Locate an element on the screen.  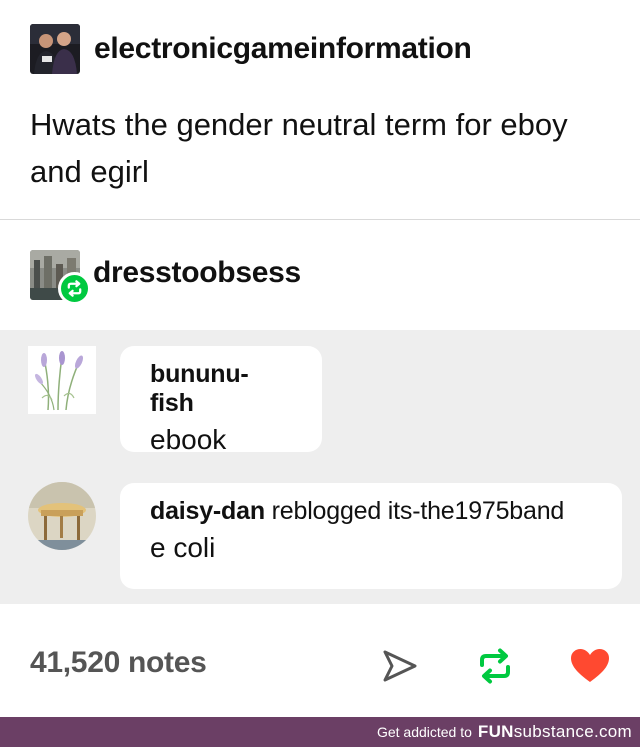
comment-message: e coli is located at coordinates (183, 547).